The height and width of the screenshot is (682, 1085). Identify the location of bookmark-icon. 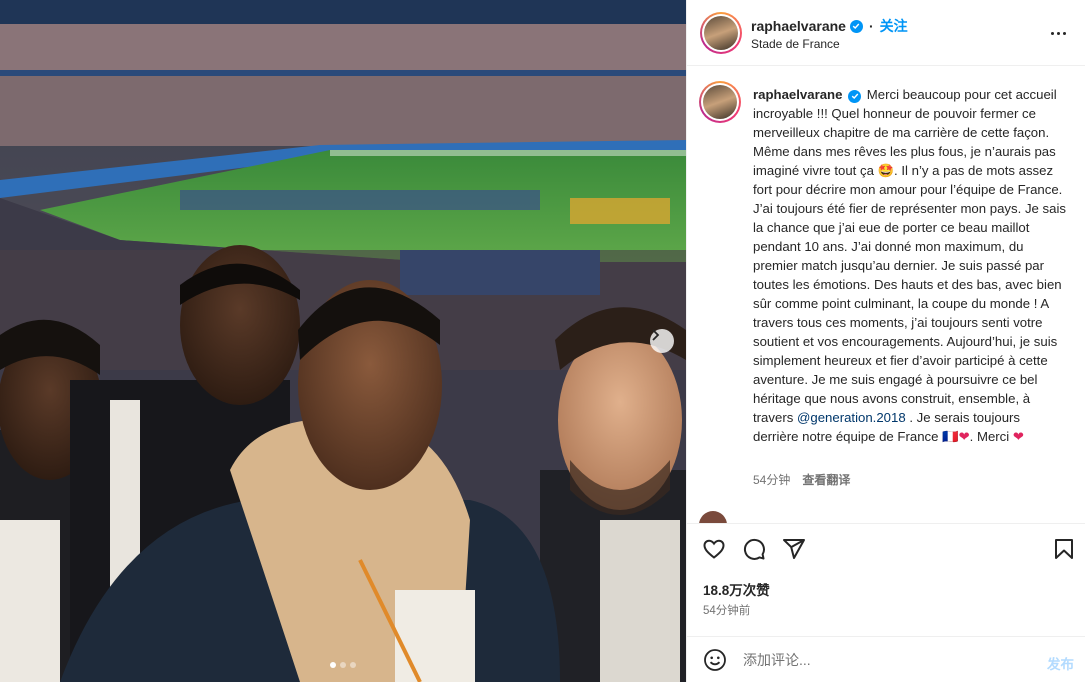
(1064, 549).